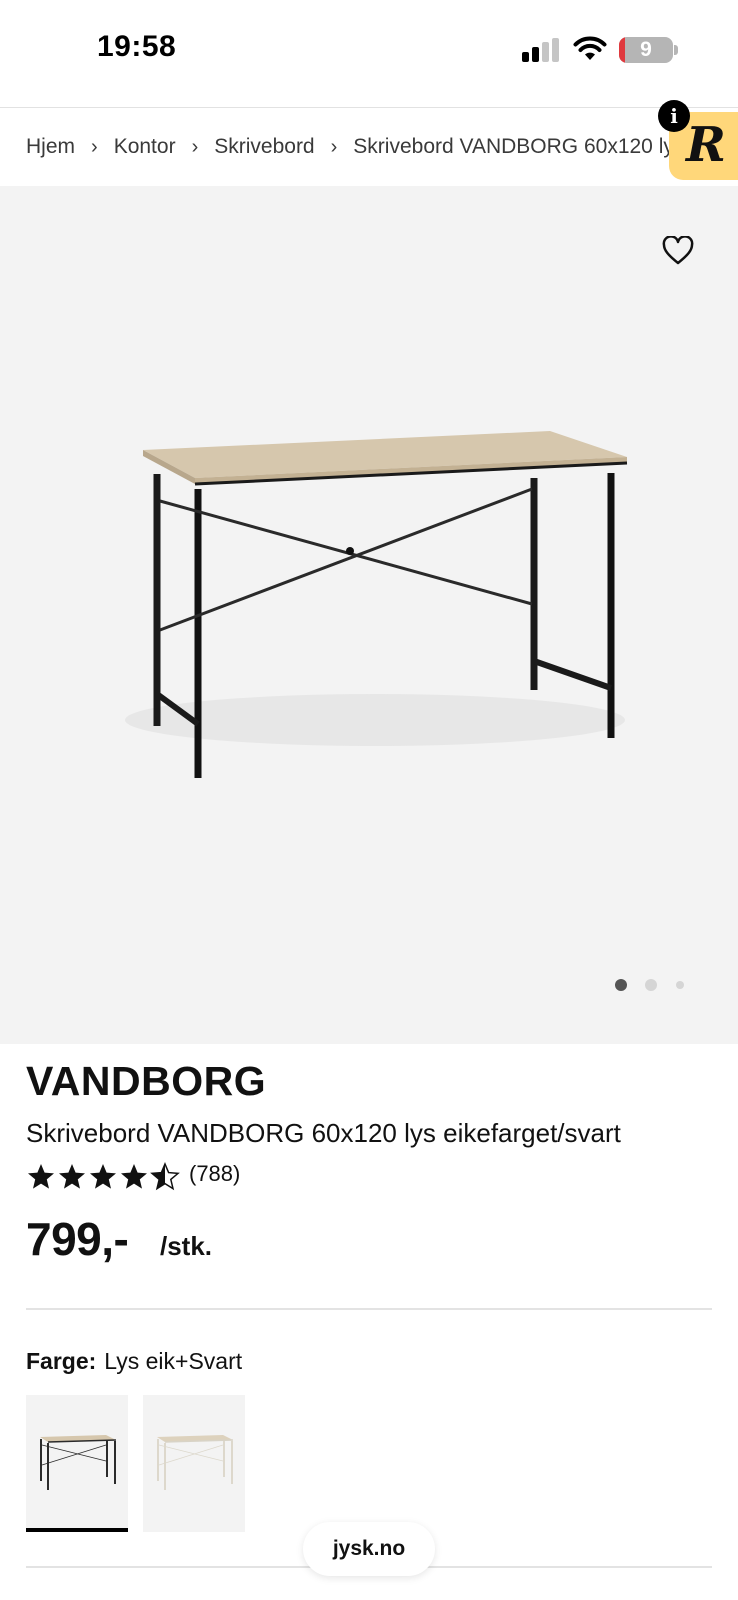 Image resolution: width=738 pixels, height=1600 pixels. I want to click on product-price: 799,-, so click(77, 1239).